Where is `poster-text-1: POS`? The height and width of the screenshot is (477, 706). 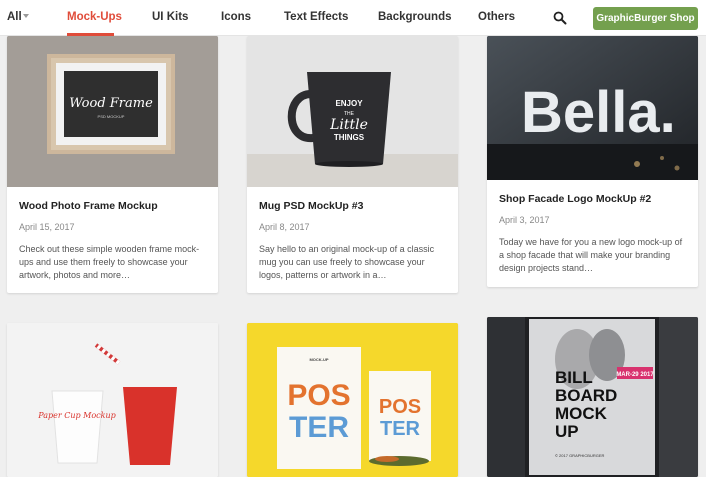 poster-text-1: POS is located at coordinates (318, 395).